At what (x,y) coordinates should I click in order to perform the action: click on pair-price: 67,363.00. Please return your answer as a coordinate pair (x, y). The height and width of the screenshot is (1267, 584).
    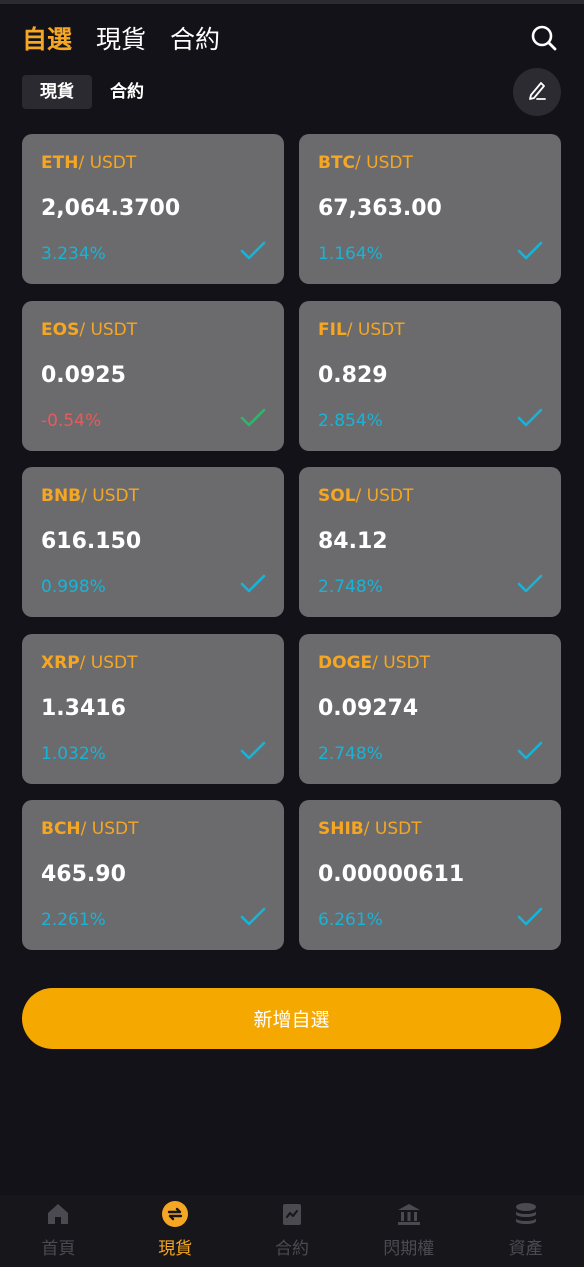
    Looking at the image, I should click on (380, 208).